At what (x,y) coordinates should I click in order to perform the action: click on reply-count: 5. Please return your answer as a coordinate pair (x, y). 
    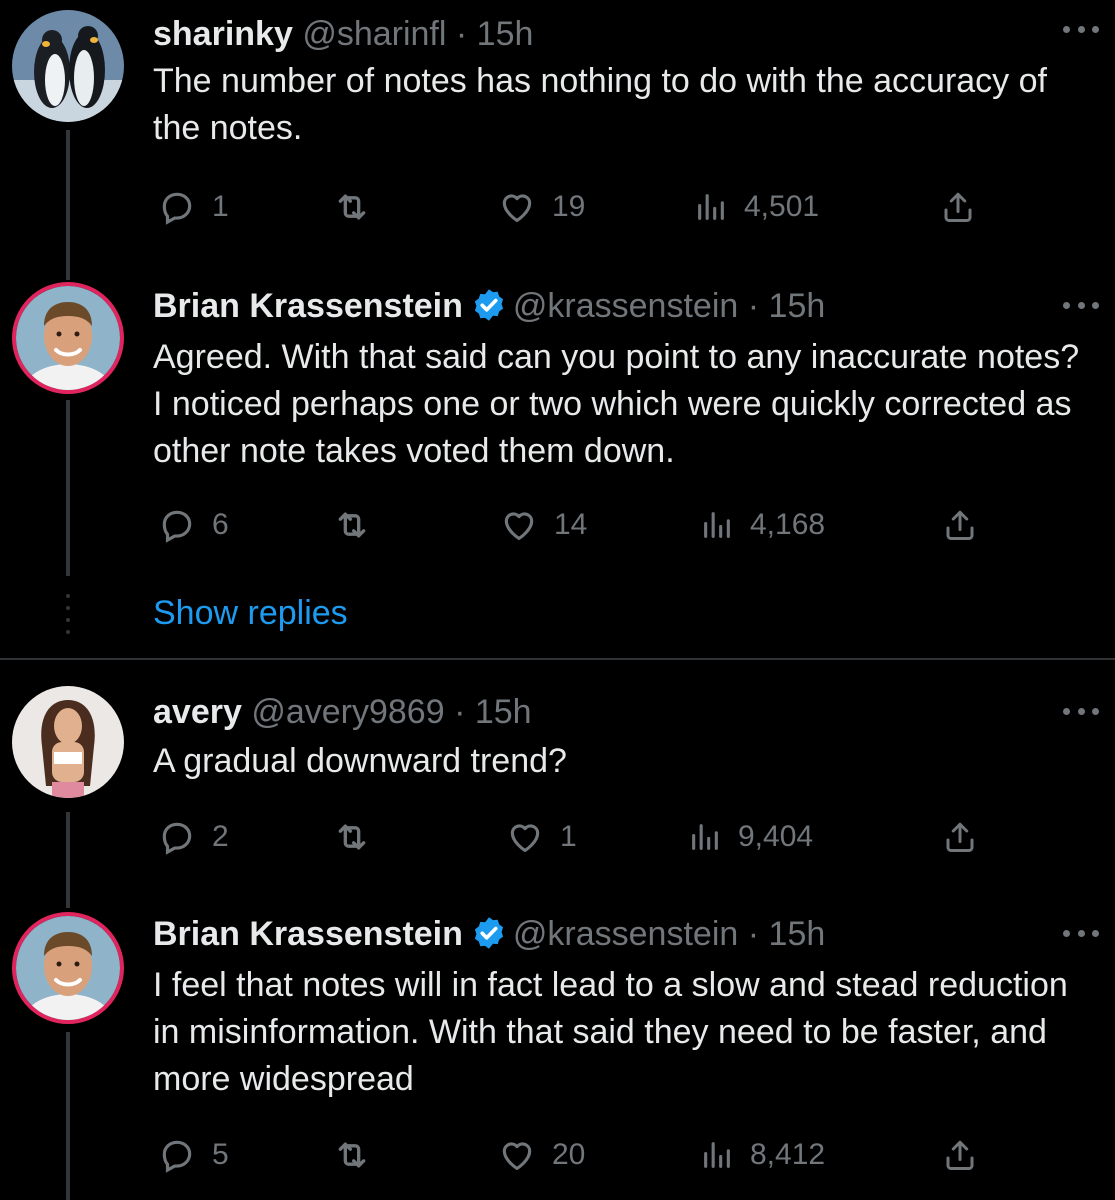
    Looking at the image, I should click on (220, 1154).